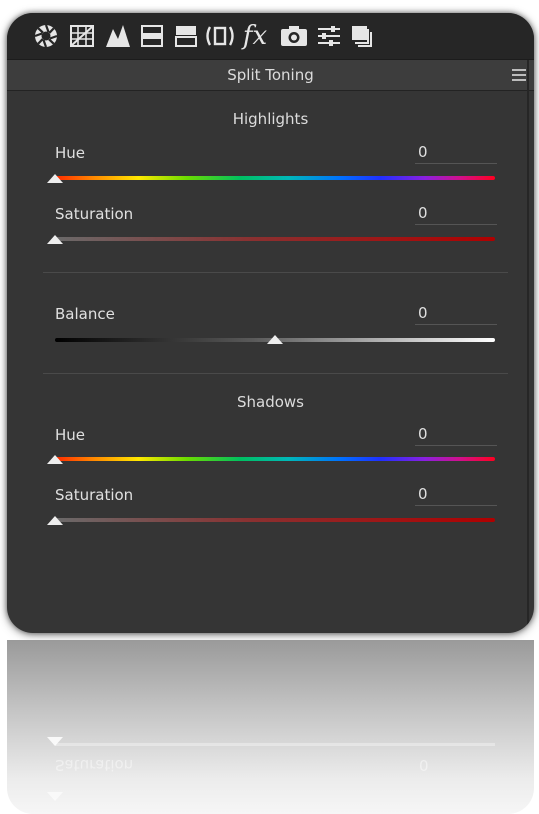 This screenshot has width=539, height=814. Describe the element at coordinates (118, 36) in the screenshot. I see `detail-icon` at that location.